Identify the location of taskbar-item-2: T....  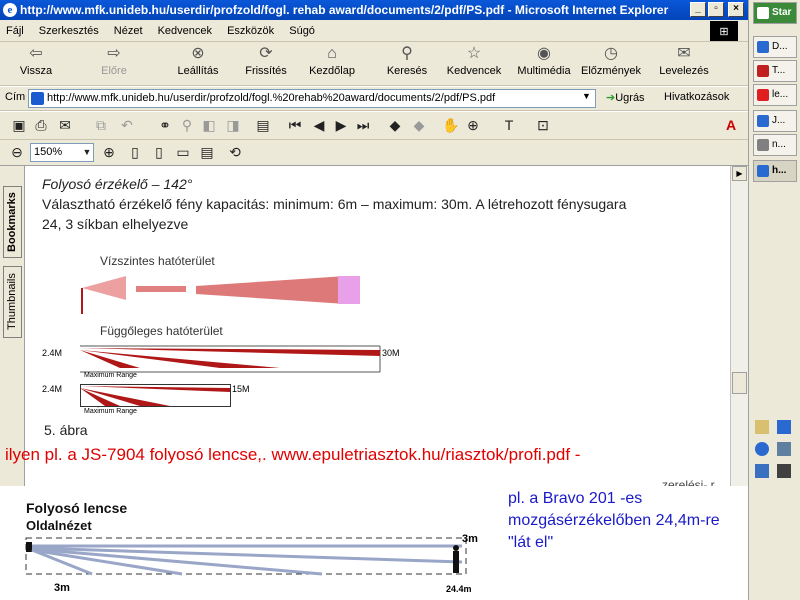
(775, 71).